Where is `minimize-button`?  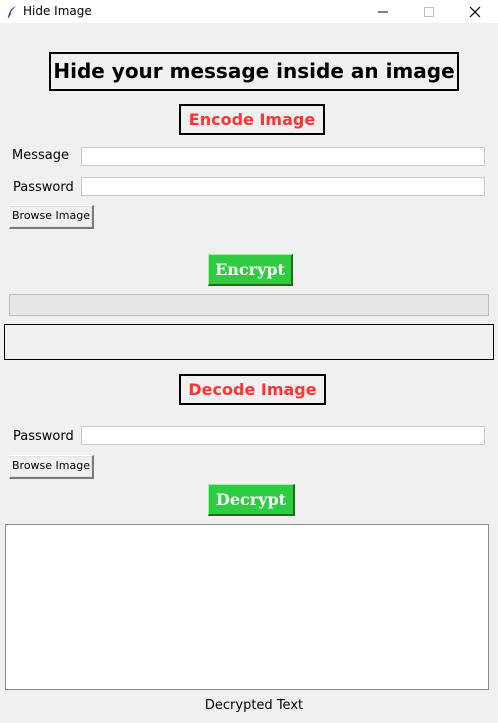
minimize-button is located at coordinates (383, 11).